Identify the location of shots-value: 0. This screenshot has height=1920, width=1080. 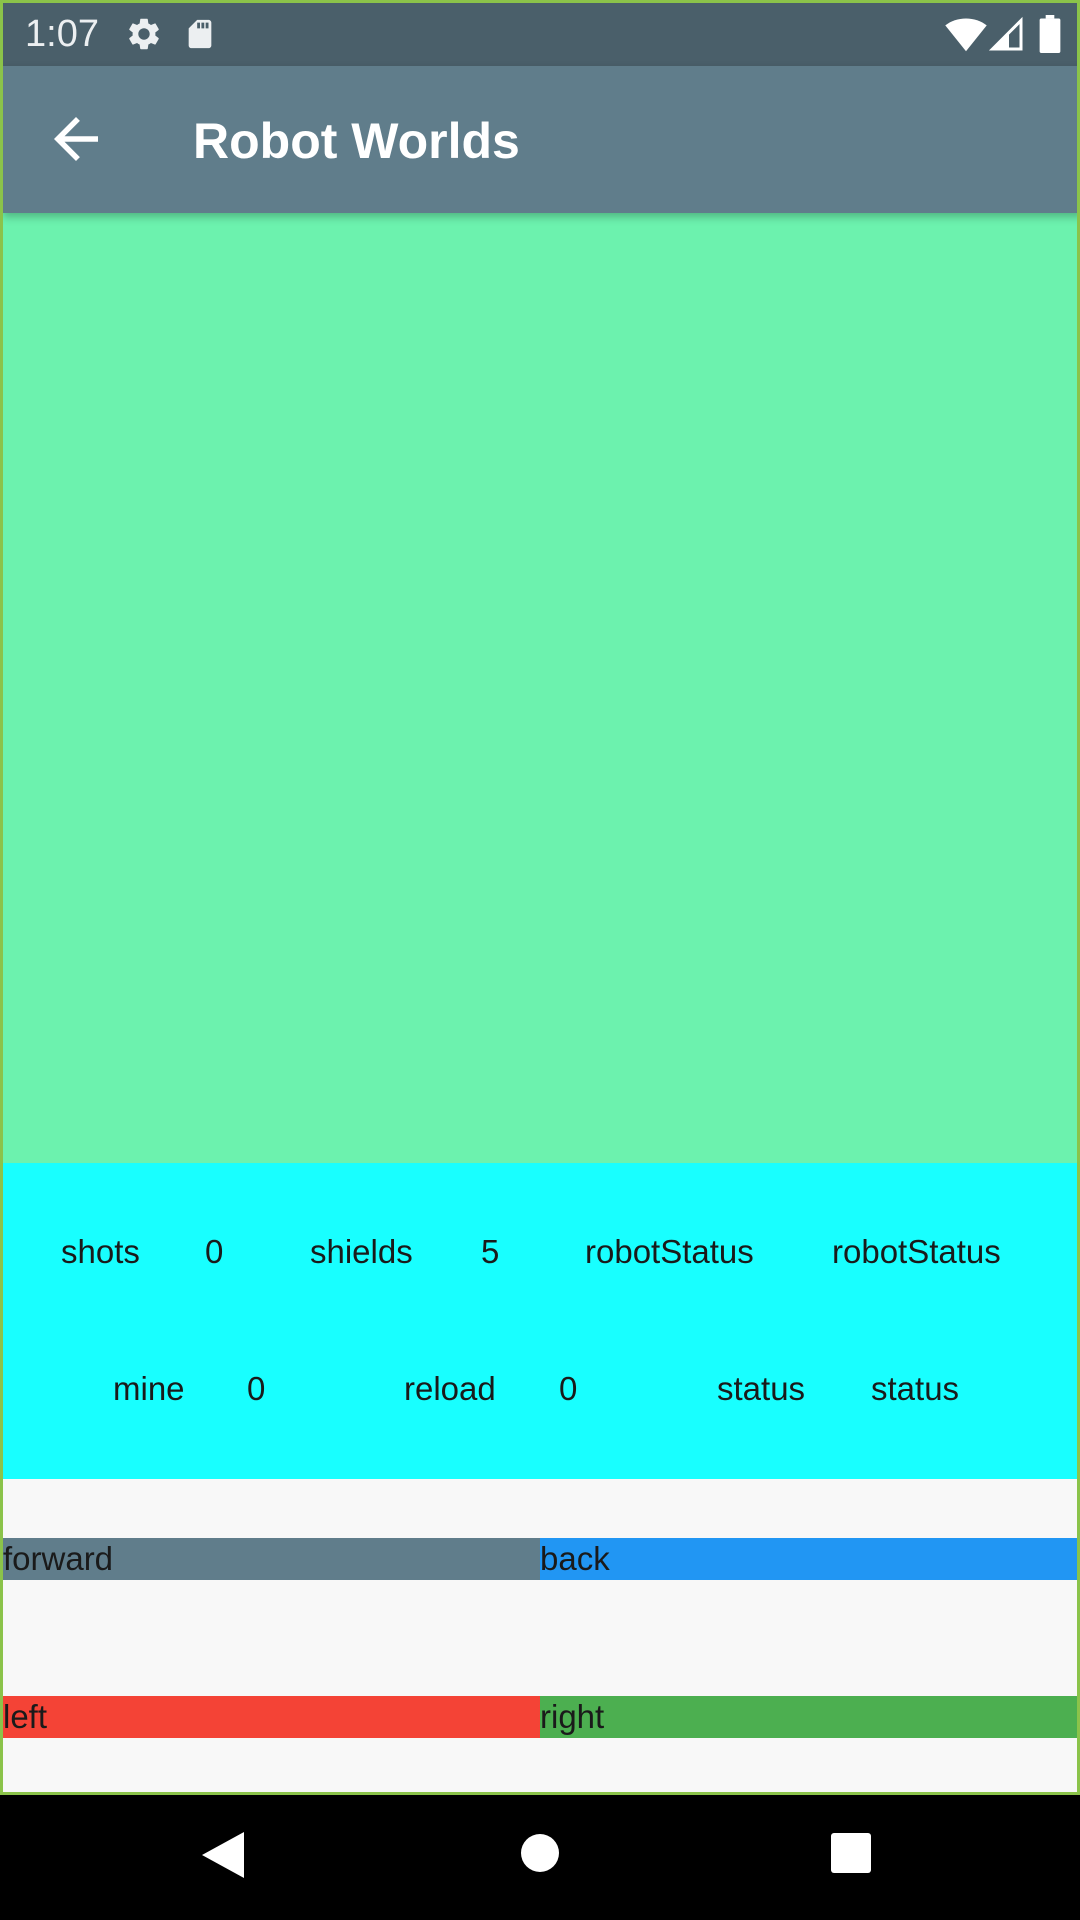
(214, 1251).